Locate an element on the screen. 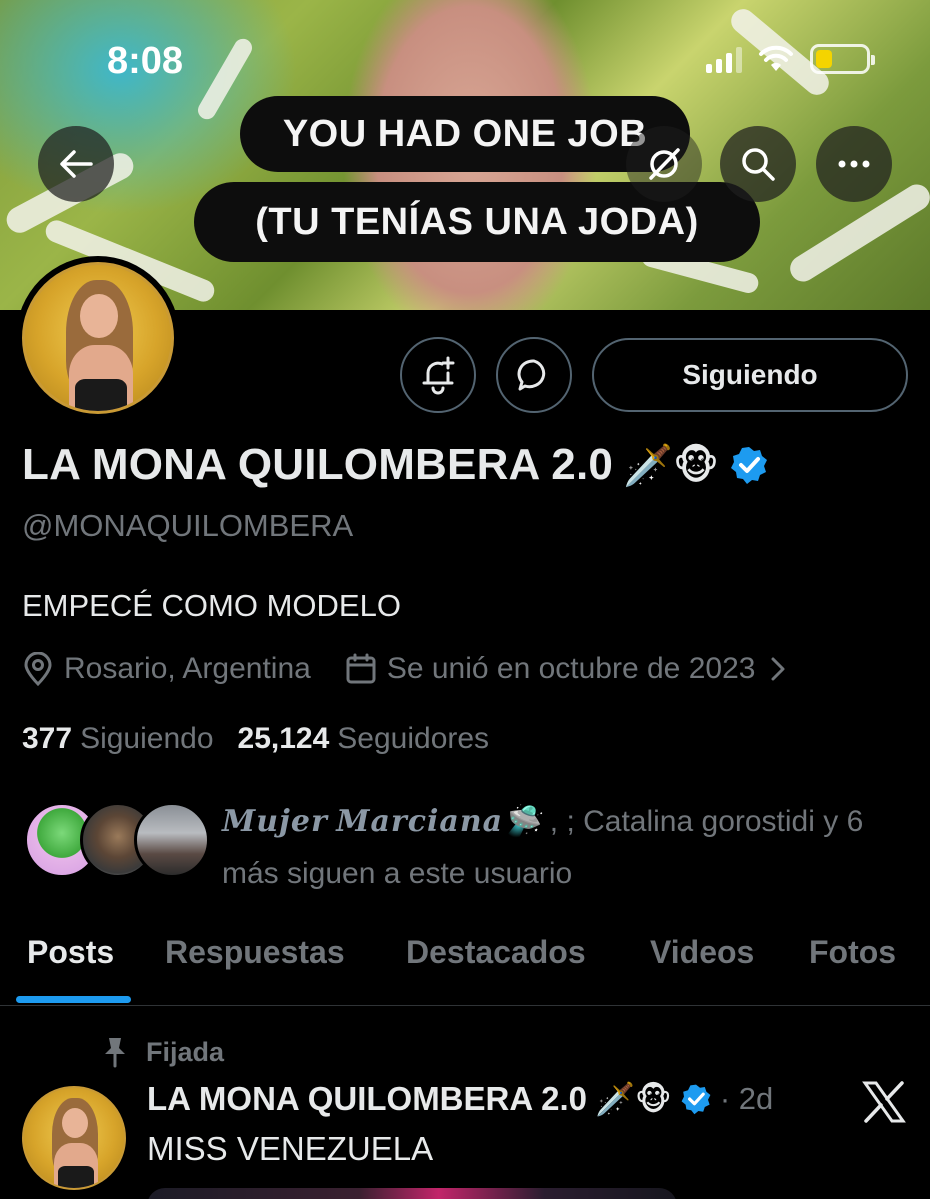 This screenshot has height=1199, width=930. followers-count: 25,124 is located at coordinates (283, 738).